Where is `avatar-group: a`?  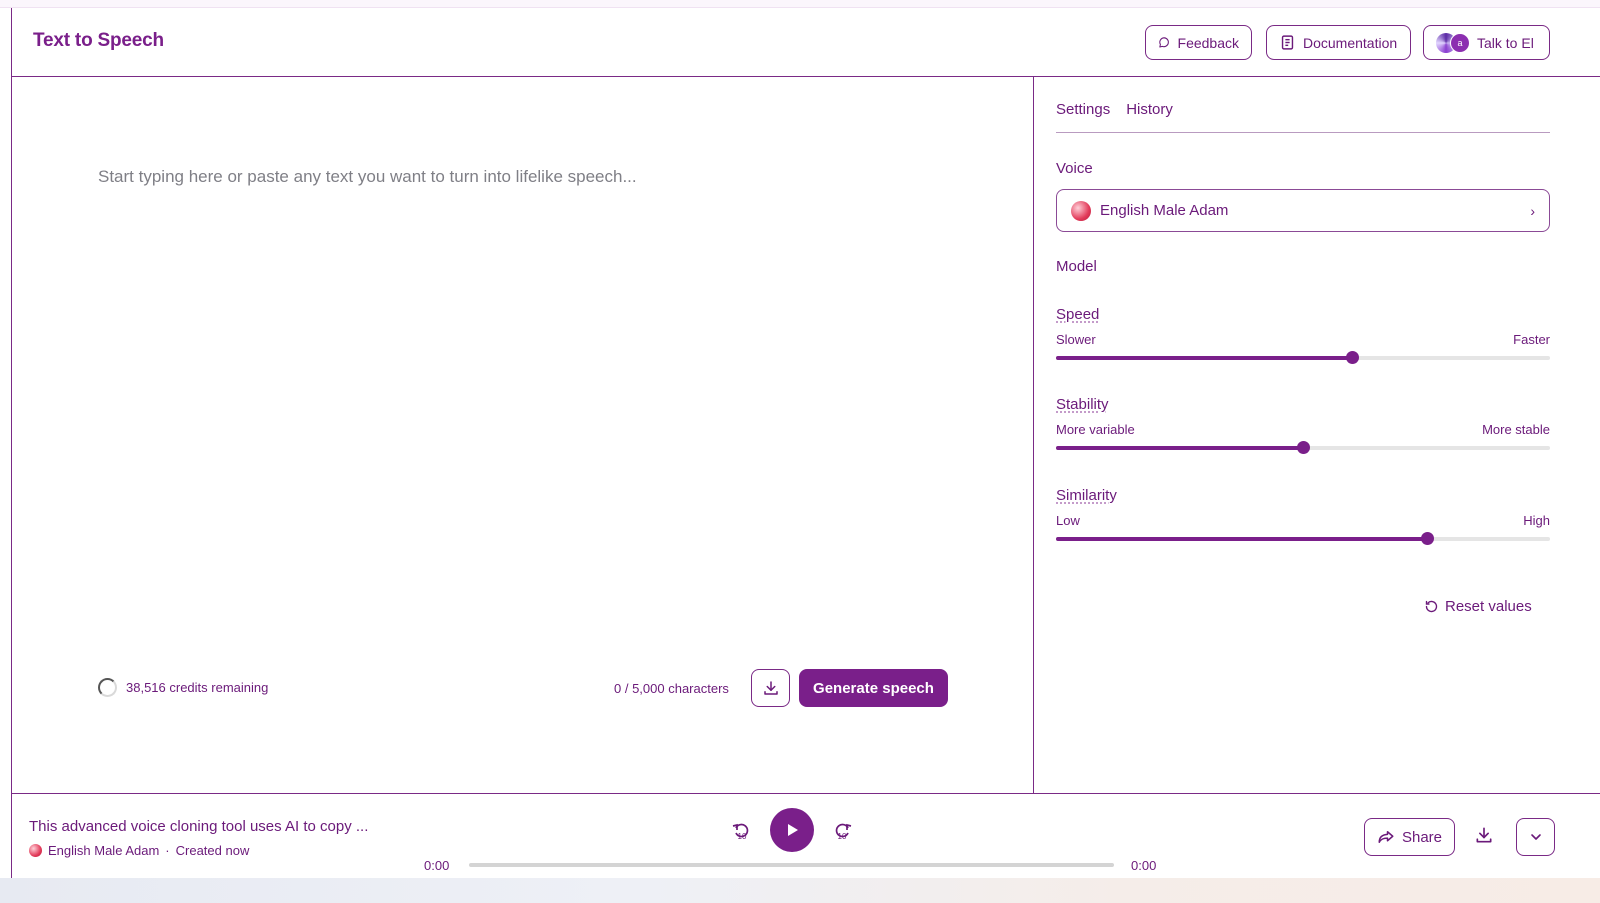
avatar-group: a is located at coordinates (1453, 42).